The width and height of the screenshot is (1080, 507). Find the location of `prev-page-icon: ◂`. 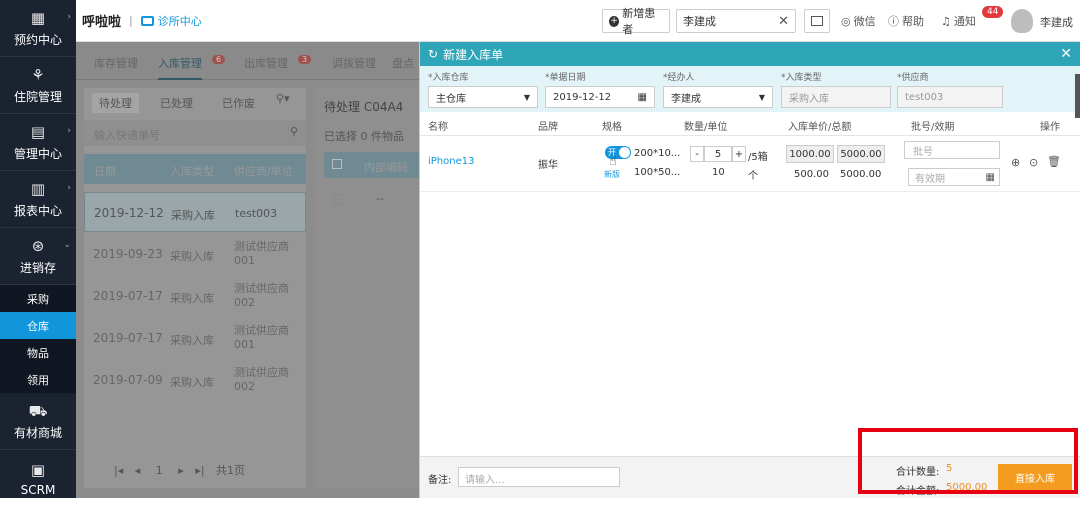

prev-page-icon: ◂ is located at coordinates (138, 470).